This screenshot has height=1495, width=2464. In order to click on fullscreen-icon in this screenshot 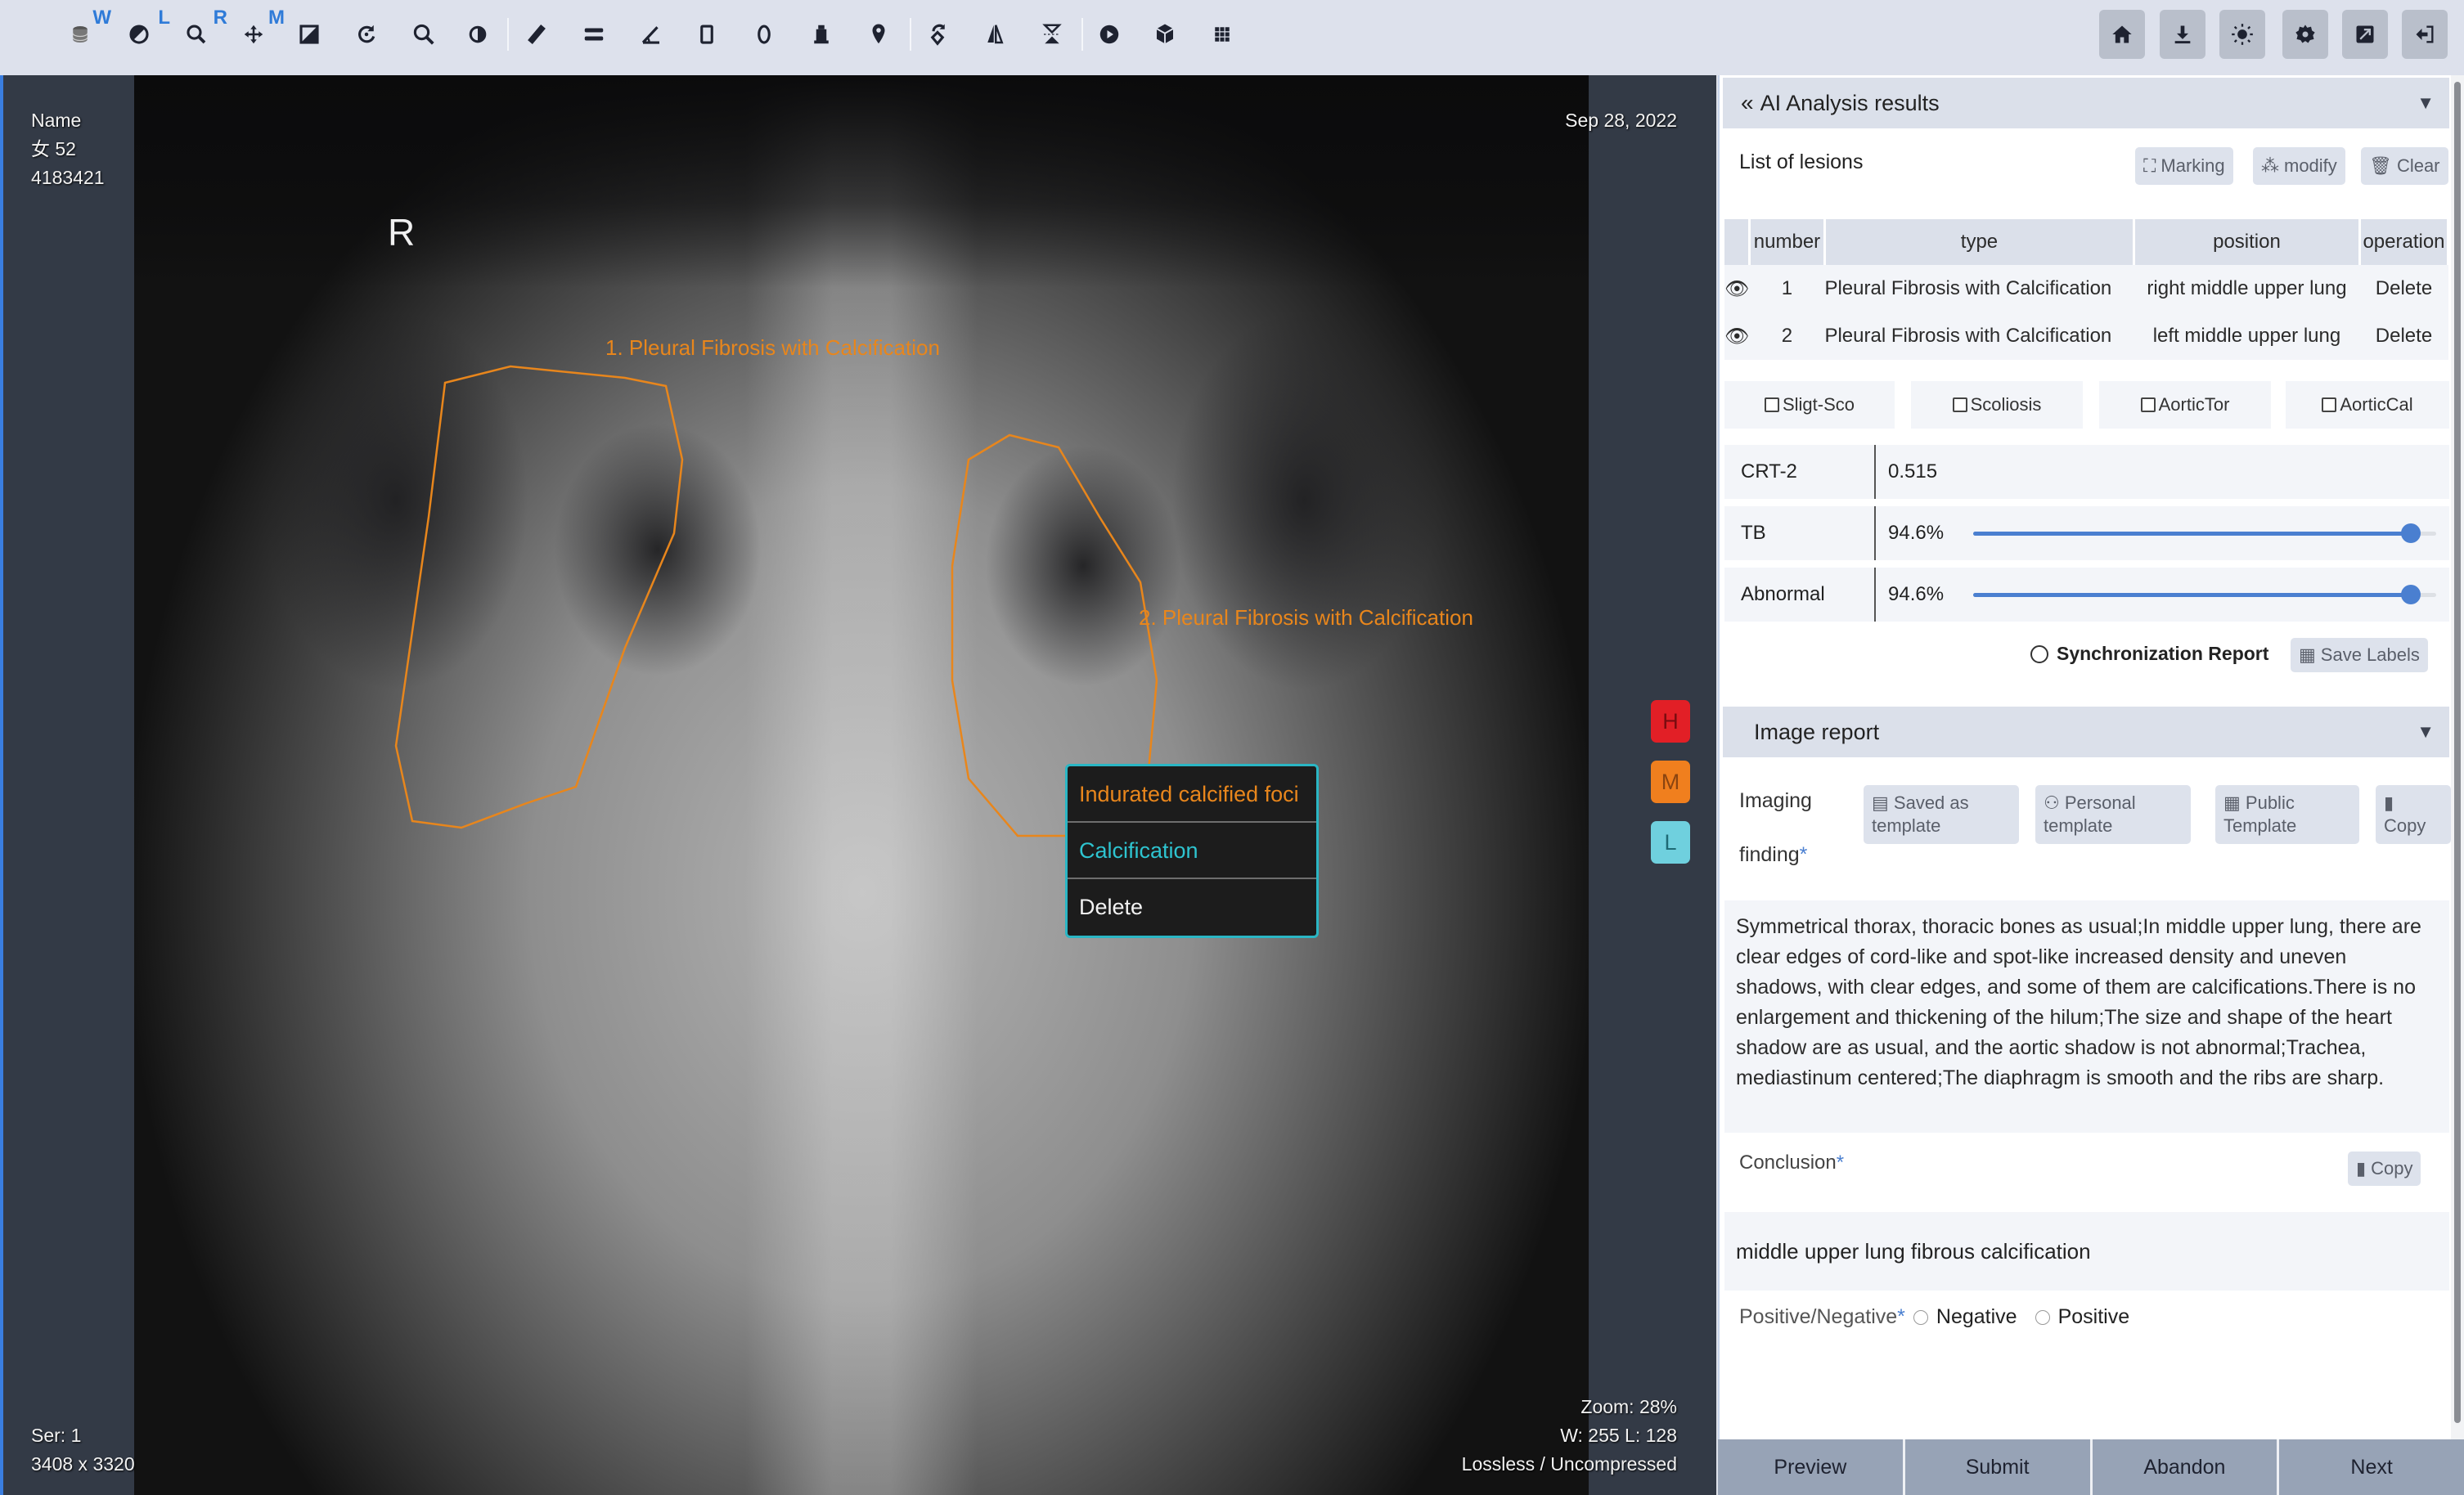, I will do `click(2365, 34)`.